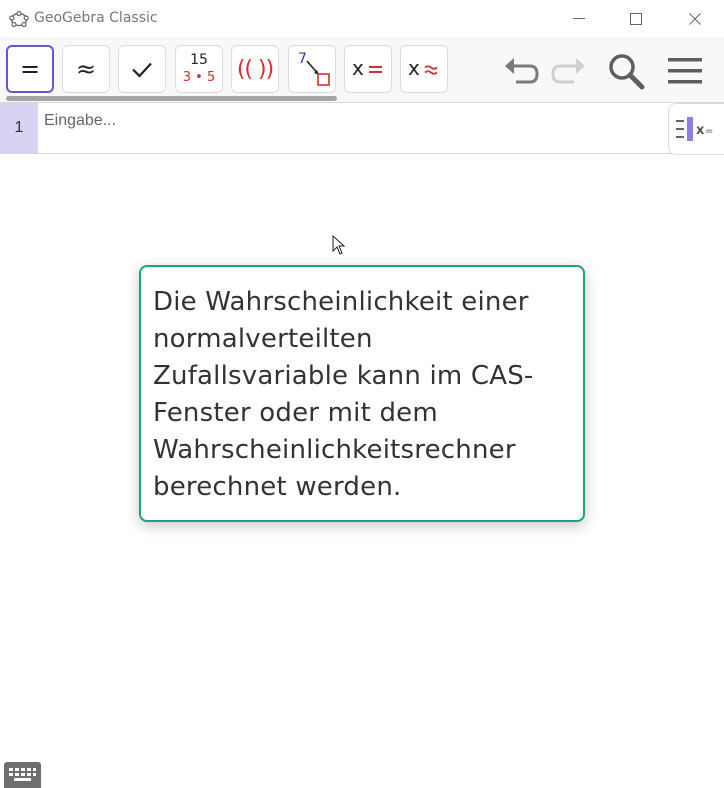  I want to click on factor-number: 15, so click(199, 60).